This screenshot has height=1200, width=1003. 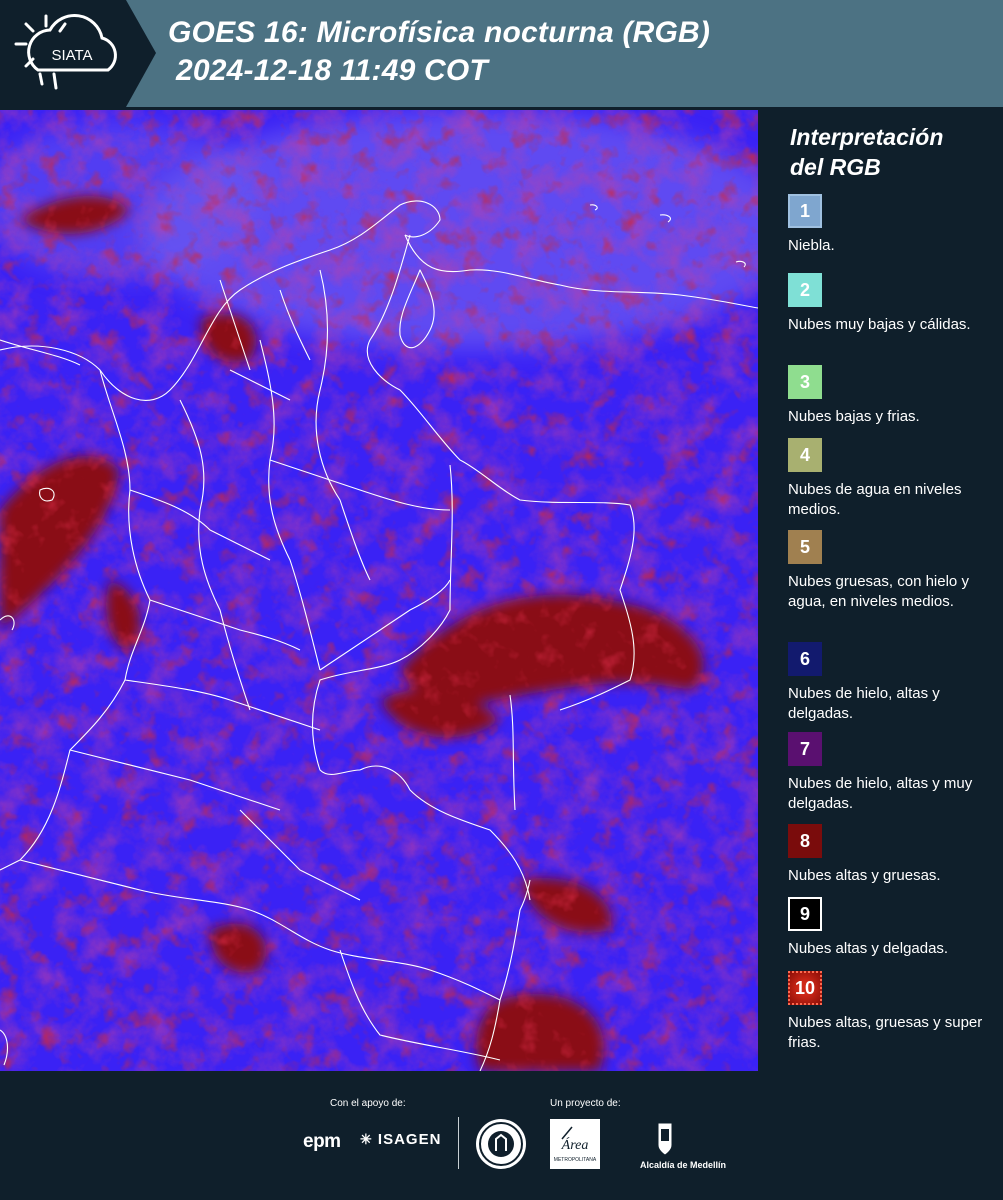 I want to click on legend-label-8: Nubes altas y gruesas., so click(x=864, y=875).